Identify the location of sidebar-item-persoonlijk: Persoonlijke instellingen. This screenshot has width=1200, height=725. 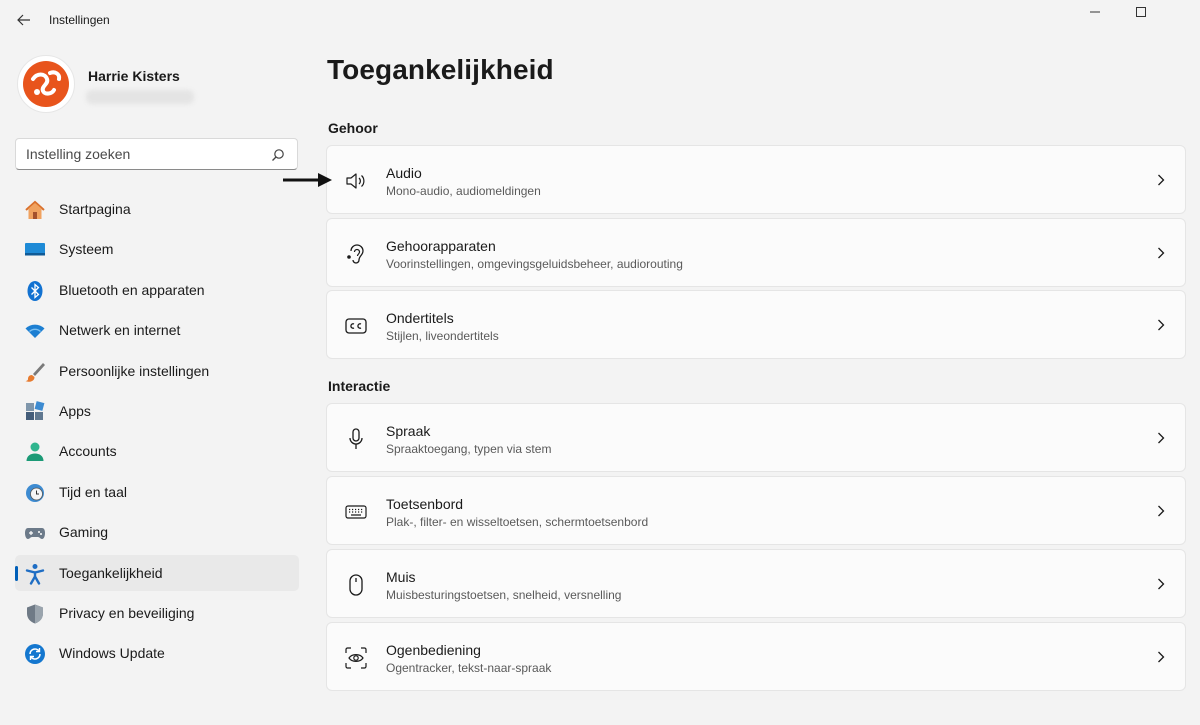
(157, 371).